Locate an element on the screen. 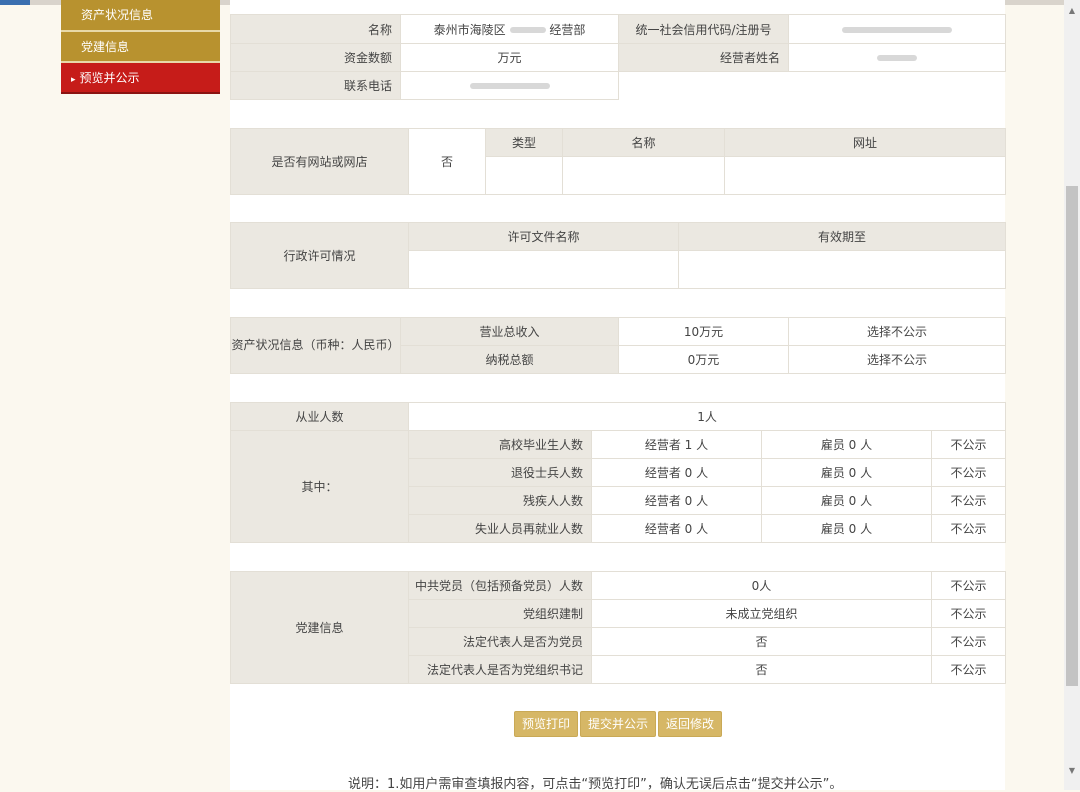 Image resolution: width=1080 pixels, height=792 pixels. table-row-value: 10万元 is located at coordinates (703, 331).